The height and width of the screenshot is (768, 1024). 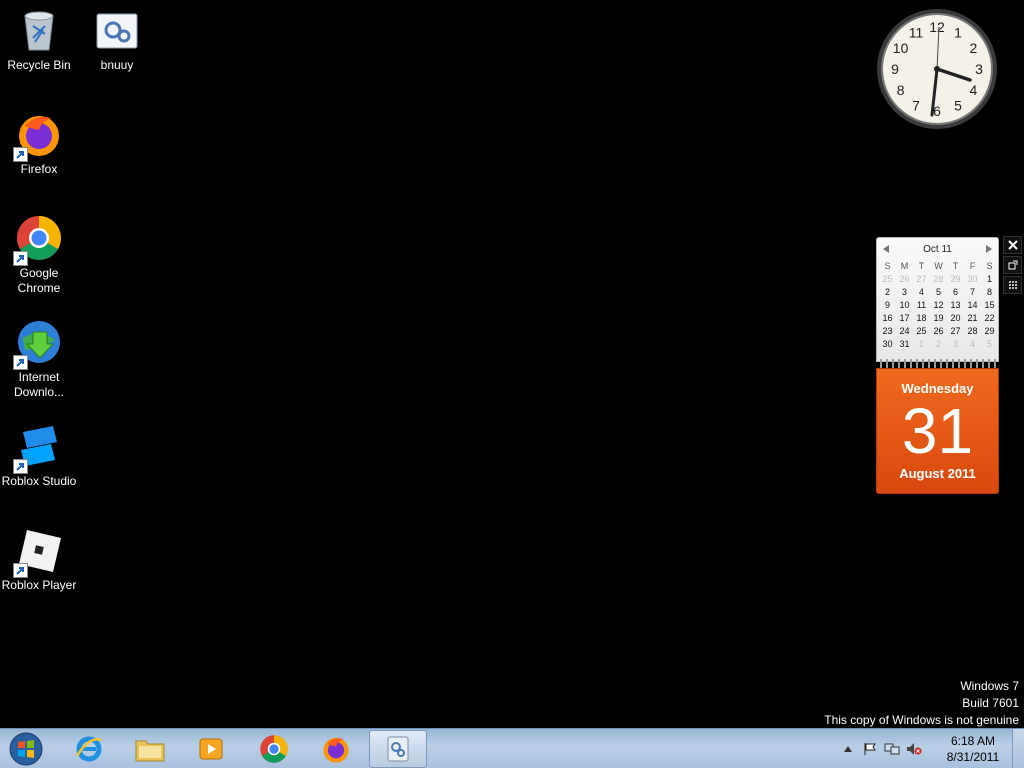 What do you see at coordinates (955, 318) in the screenshot?
I see `calendar-day-cell: 20` at bounding box center [955, 318].